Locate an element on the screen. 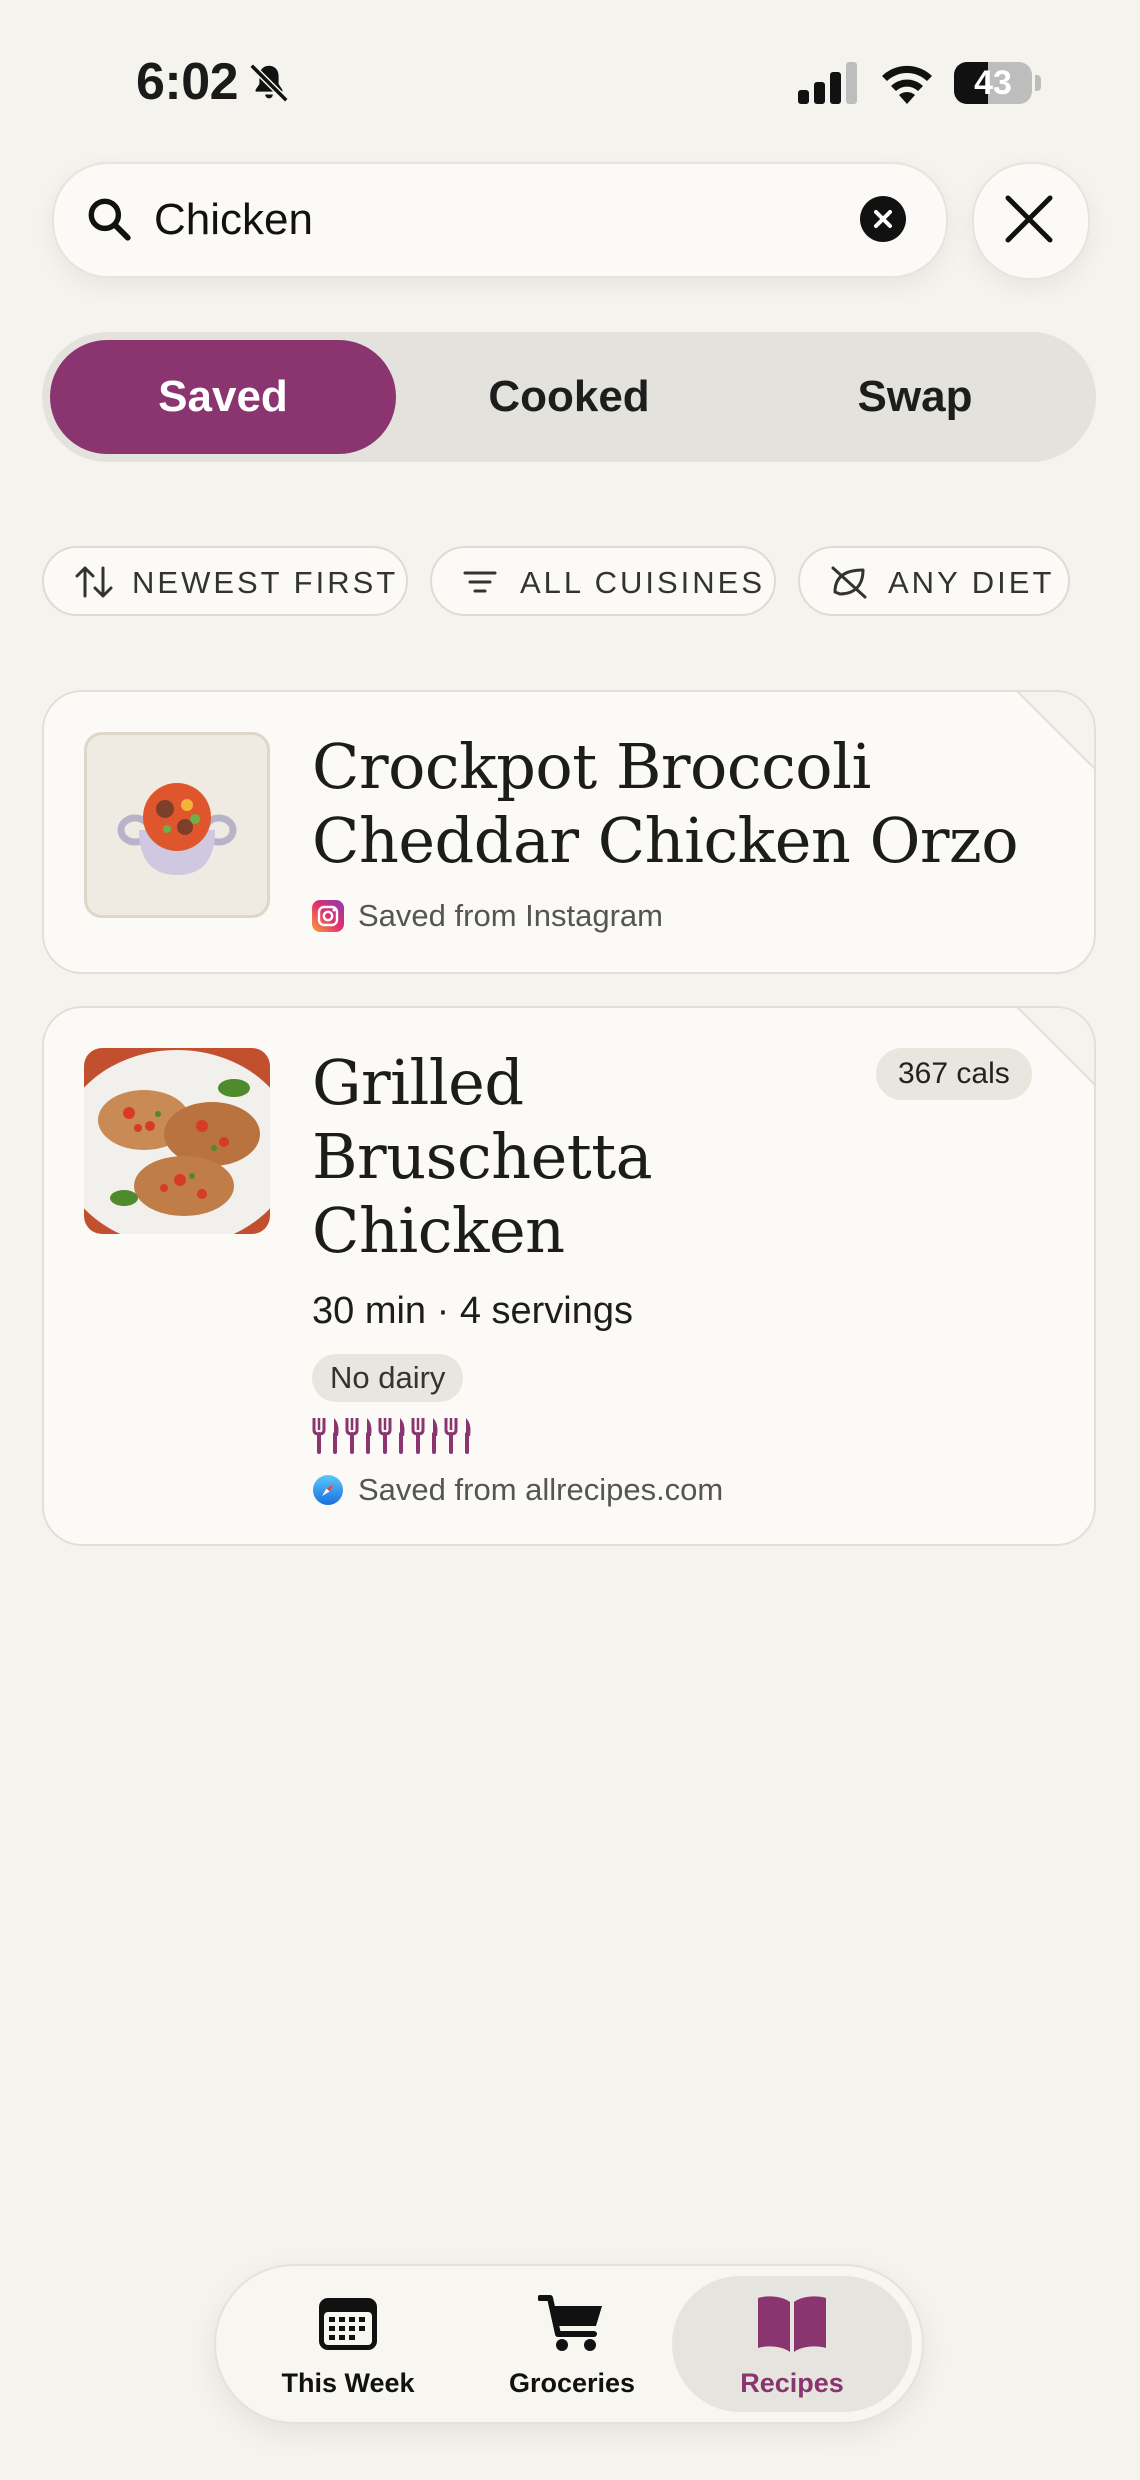  tab-recipes: Recipes is located at coordinates (792, 2344).